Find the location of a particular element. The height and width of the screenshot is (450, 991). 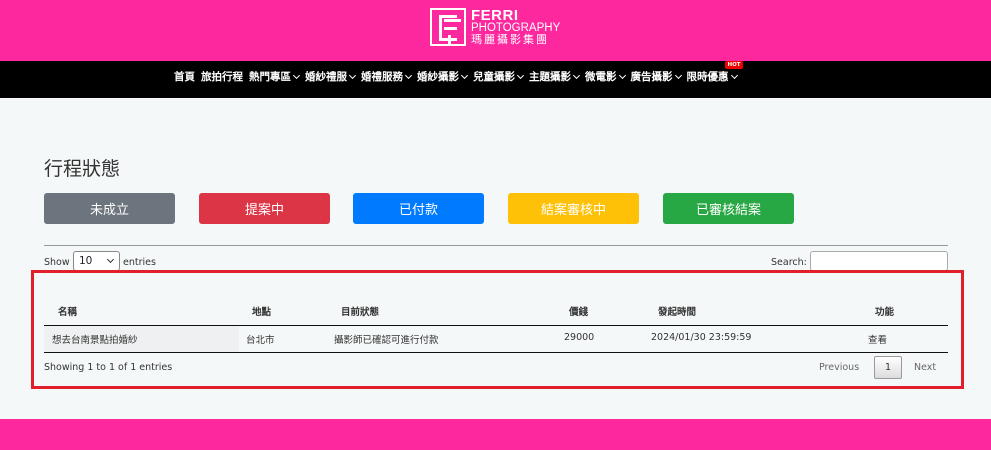

column-header-action: 功能 is located at coordinates (884, 311).